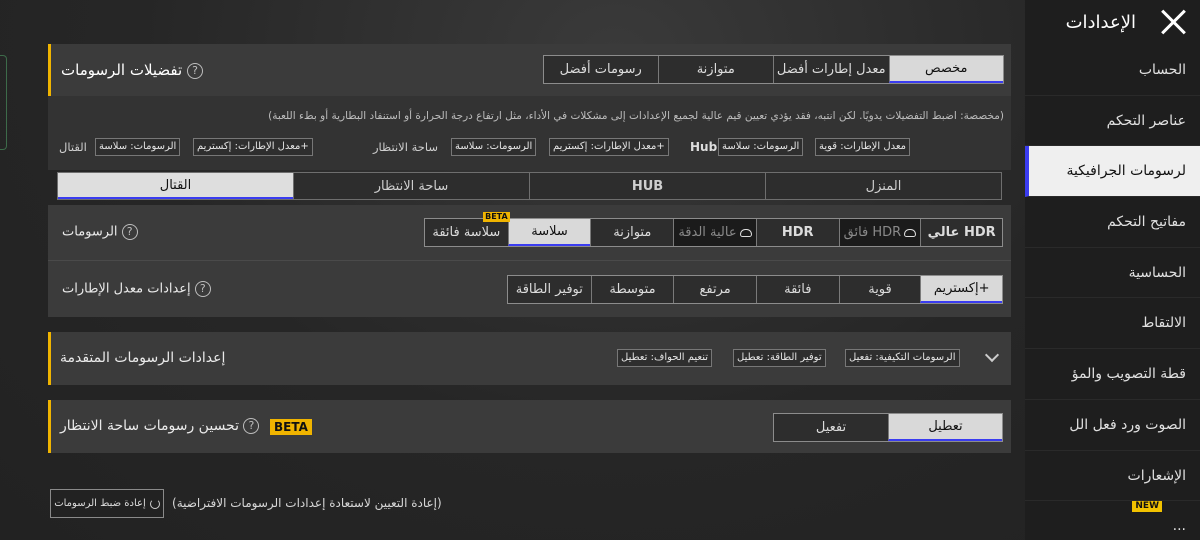  I want to click on advanced-tag-adaptive: الرسومات التكيفية: تفعيل, so click(902, 358).